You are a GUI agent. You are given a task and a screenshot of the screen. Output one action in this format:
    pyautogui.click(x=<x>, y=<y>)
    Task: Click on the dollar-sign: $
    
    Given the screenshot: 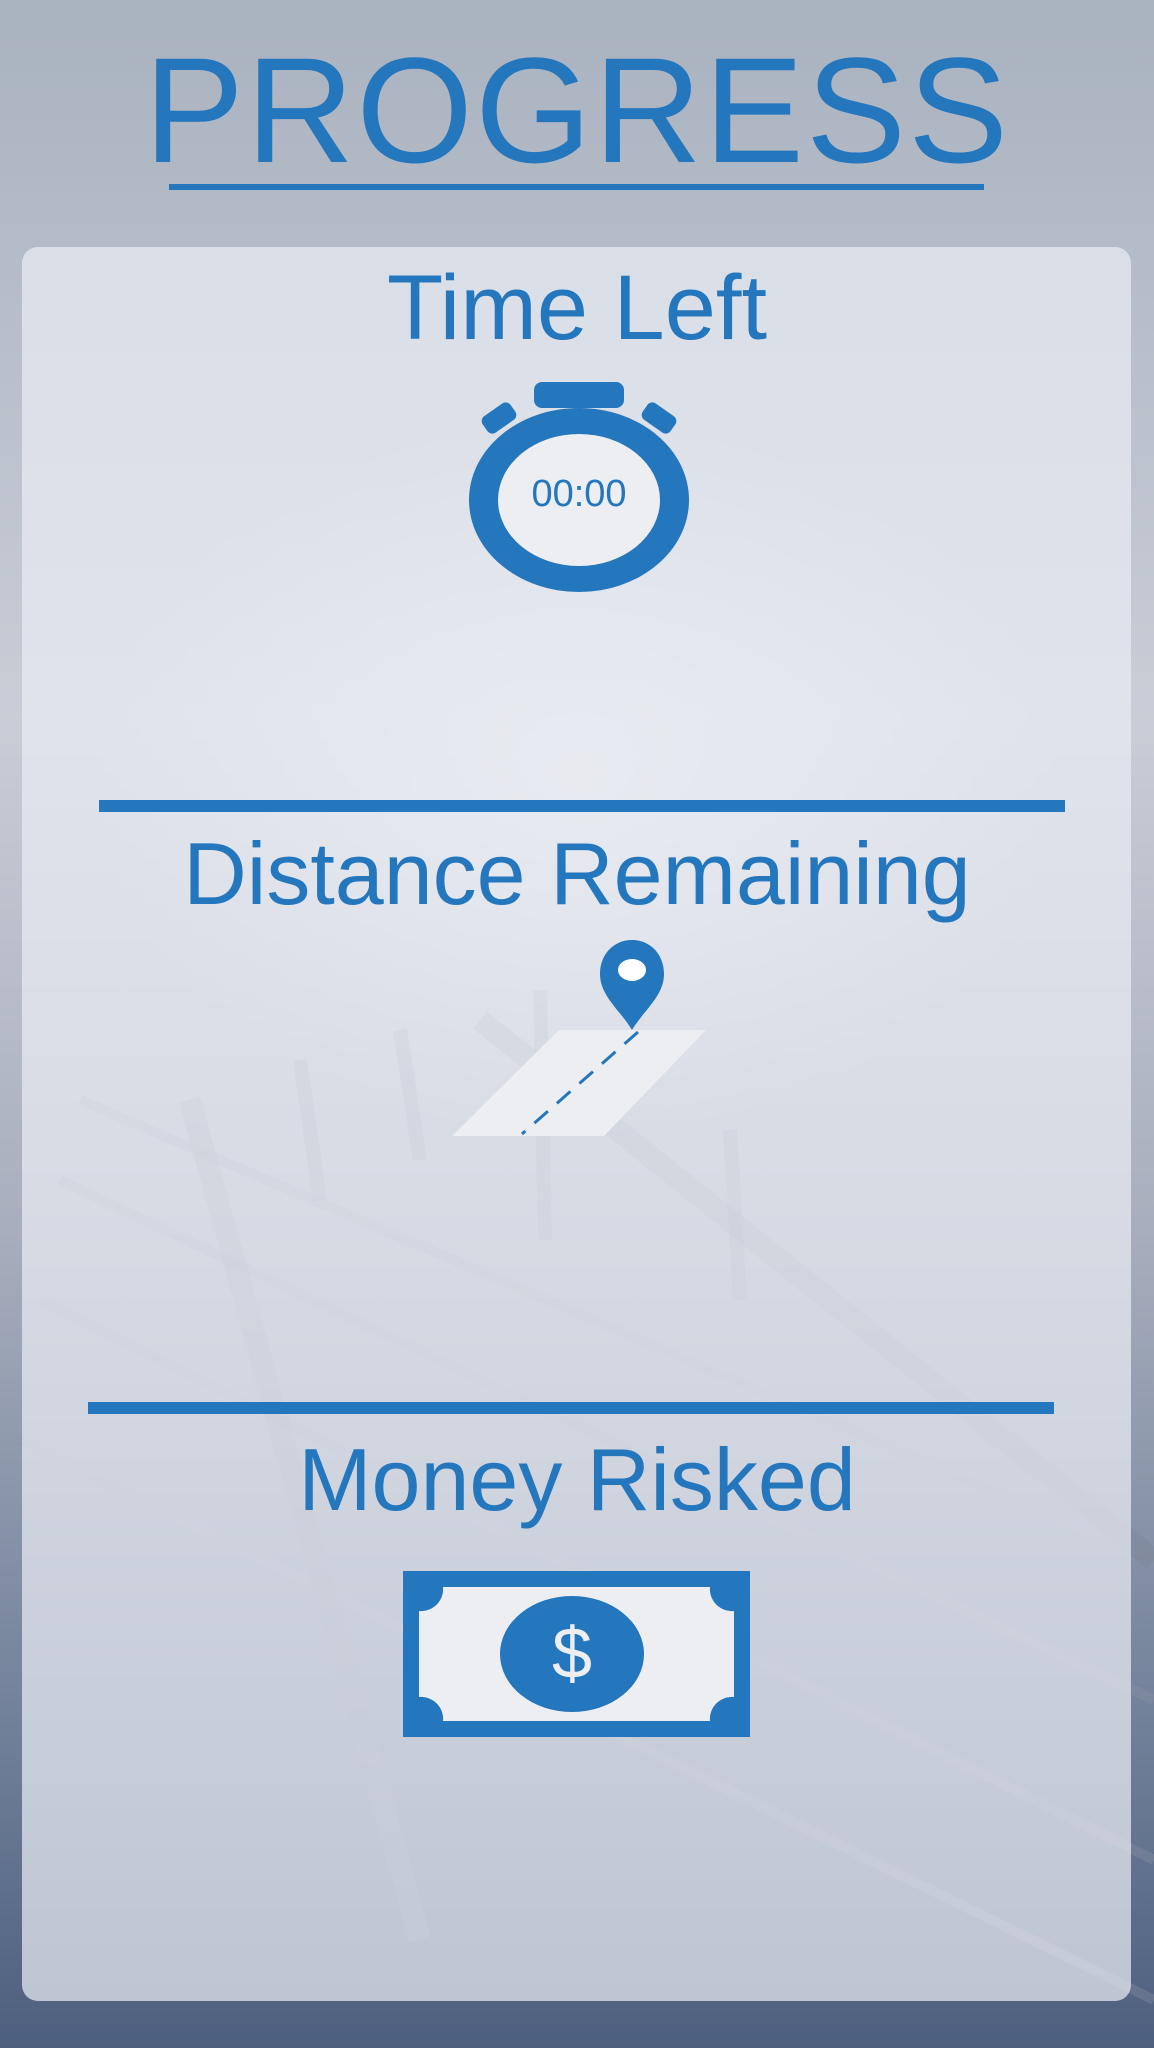 What is the action you would take?
    pyautogui.click(x=572, y=1654)
    